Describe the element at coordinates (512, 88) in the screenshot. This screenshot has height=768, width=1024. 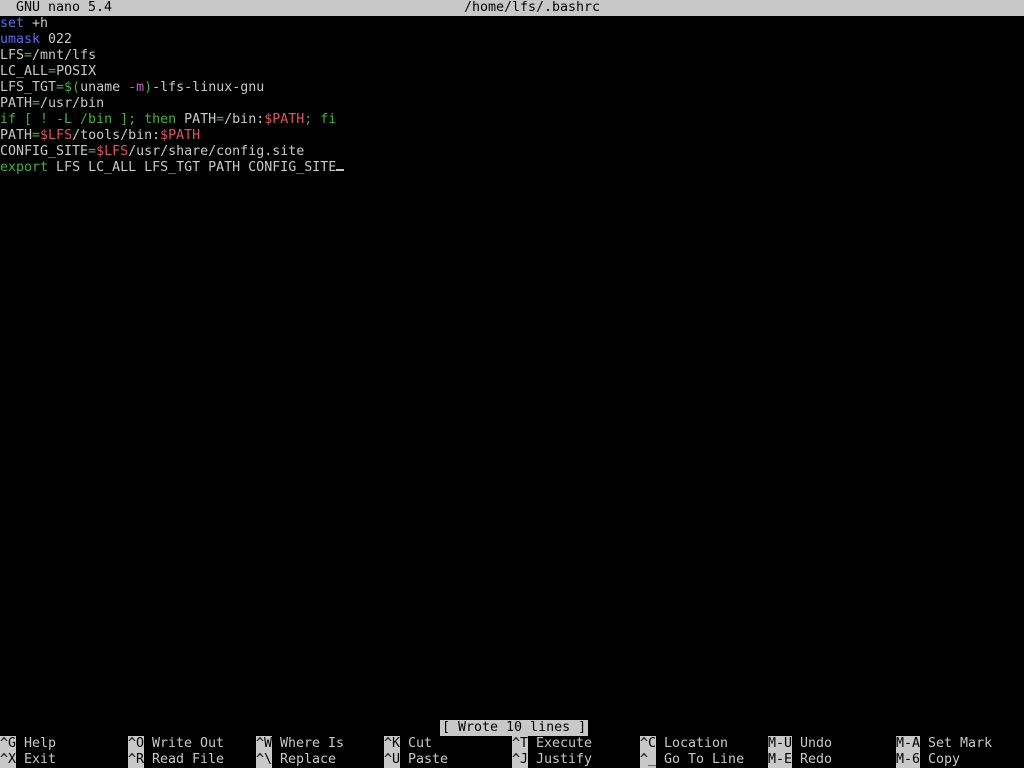
I see `code-line: LFS_TGT=$(uname -m)-lfs-linux-gnu` at that location.